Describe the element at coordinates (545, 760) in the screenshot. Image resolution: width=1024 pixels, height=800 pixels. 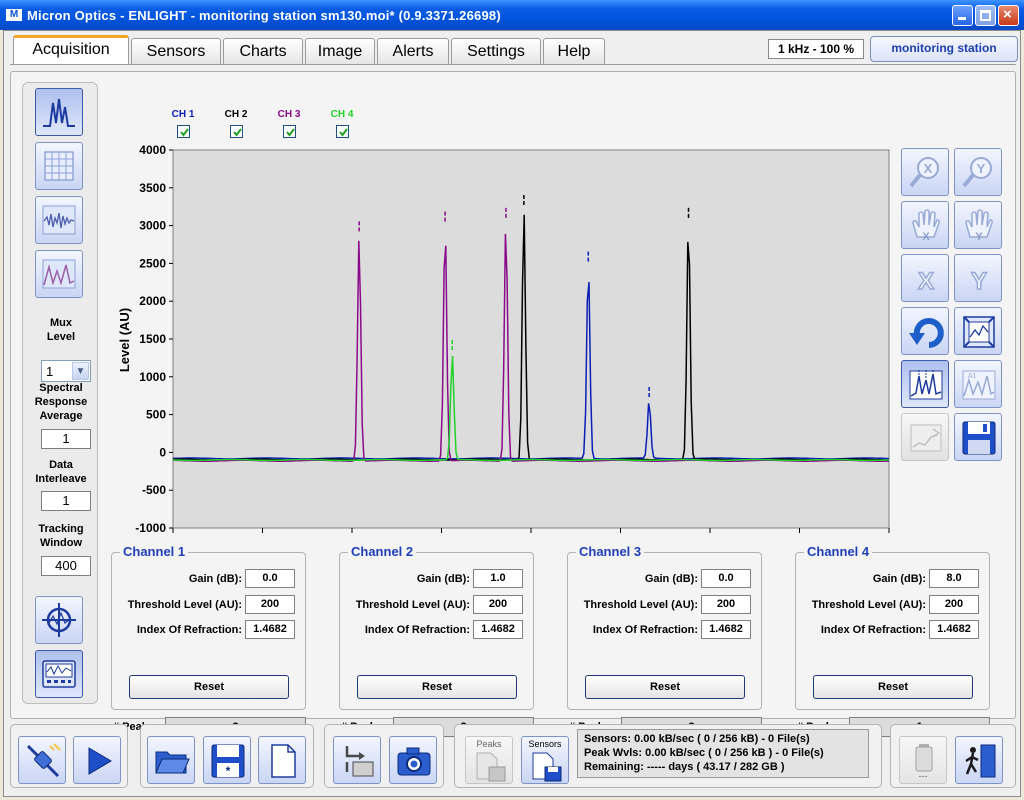
I see `log-sensors-button: Sensors` at that location.